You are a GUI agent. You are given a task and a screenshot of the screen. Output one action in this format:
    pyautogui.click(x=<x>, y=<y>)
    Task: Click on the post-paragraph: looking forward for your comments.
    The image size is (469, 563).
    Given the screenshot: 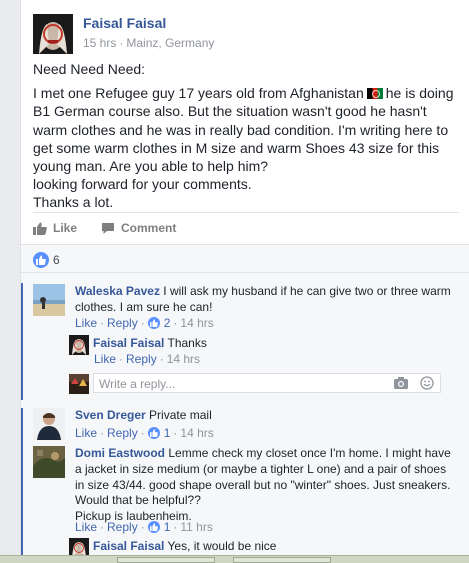 What is the action you would take?
    pyautogui.click(x=142, y=184)
    